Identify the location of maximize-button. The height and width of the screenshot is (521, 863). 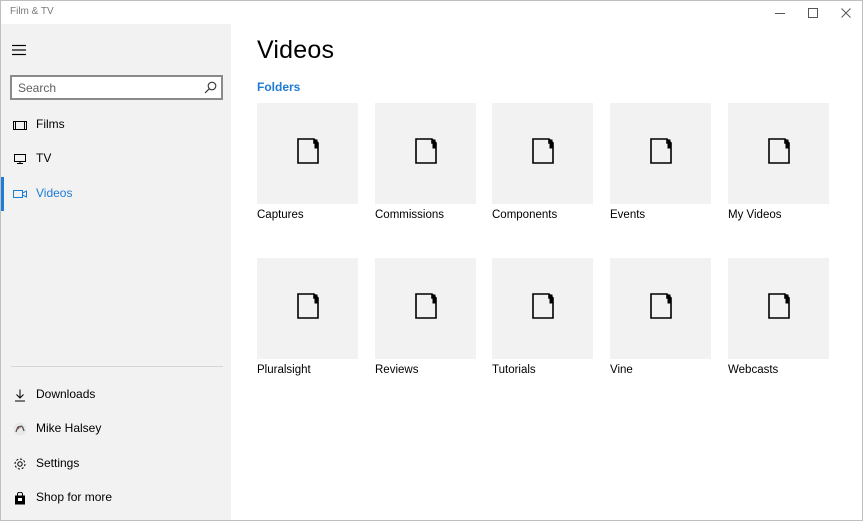
(812, 12).